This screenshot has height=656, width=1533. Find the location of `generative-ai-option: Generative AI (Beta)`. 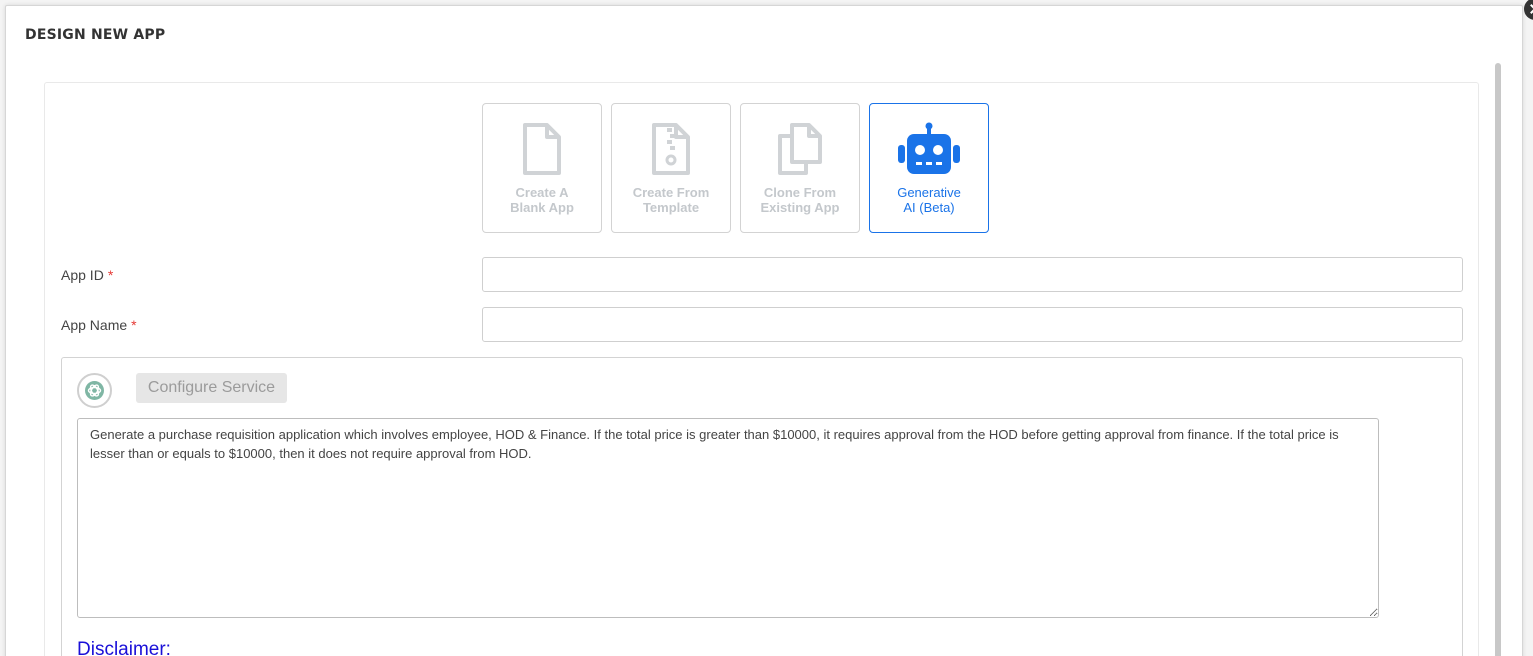

generative-ai-option: Generative AI (Beta) is located at coordinates (929, 168).